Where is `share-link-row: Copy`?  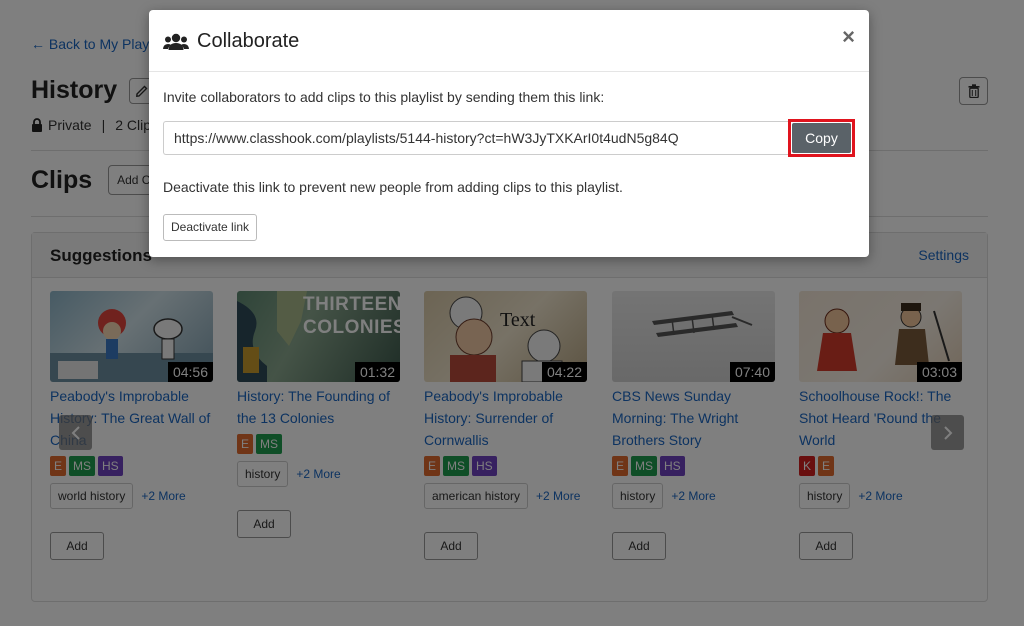 share-link-row: Copy is located at coordinates (509, 138).